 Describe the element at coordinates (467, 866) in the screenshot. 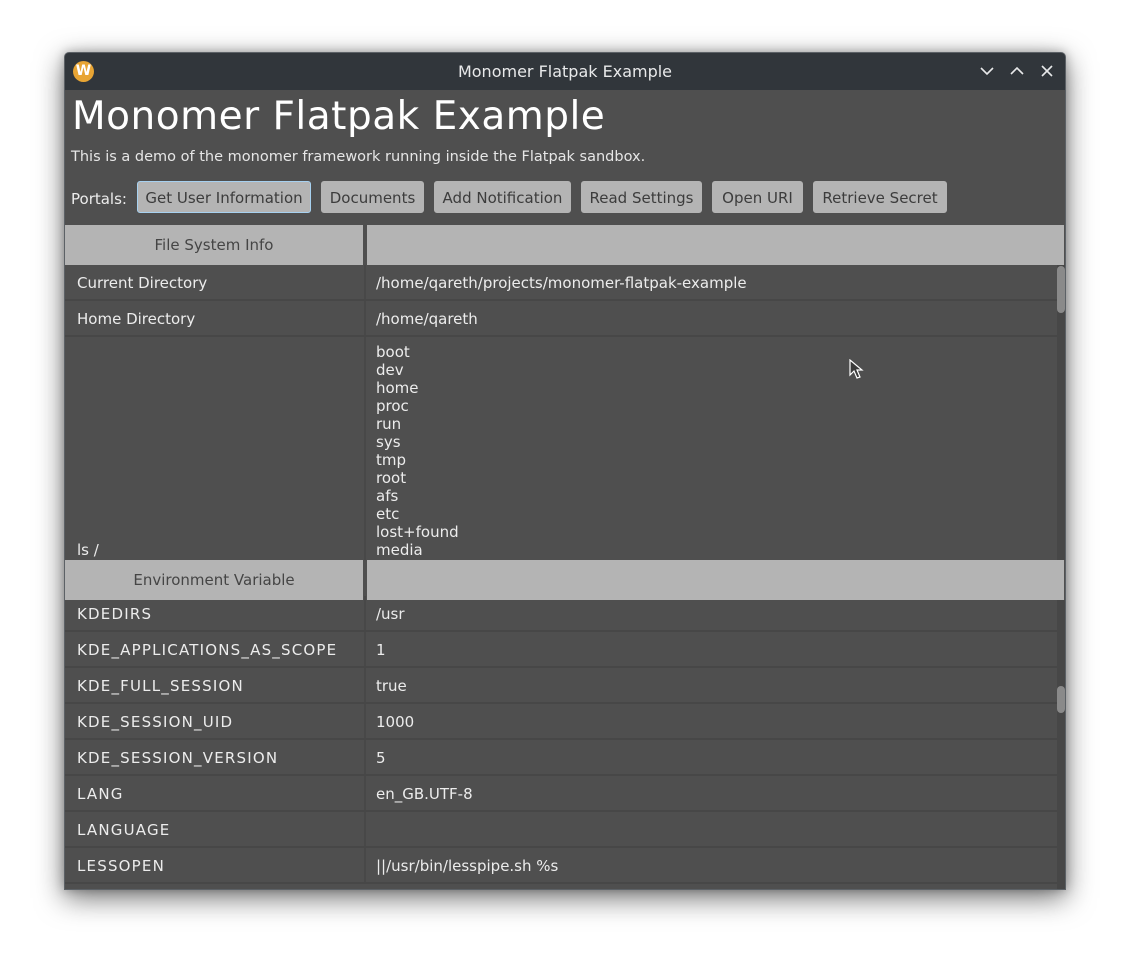

I see `env-var-value: ||/usr/bin/lesspipe.sh %s` at that location.